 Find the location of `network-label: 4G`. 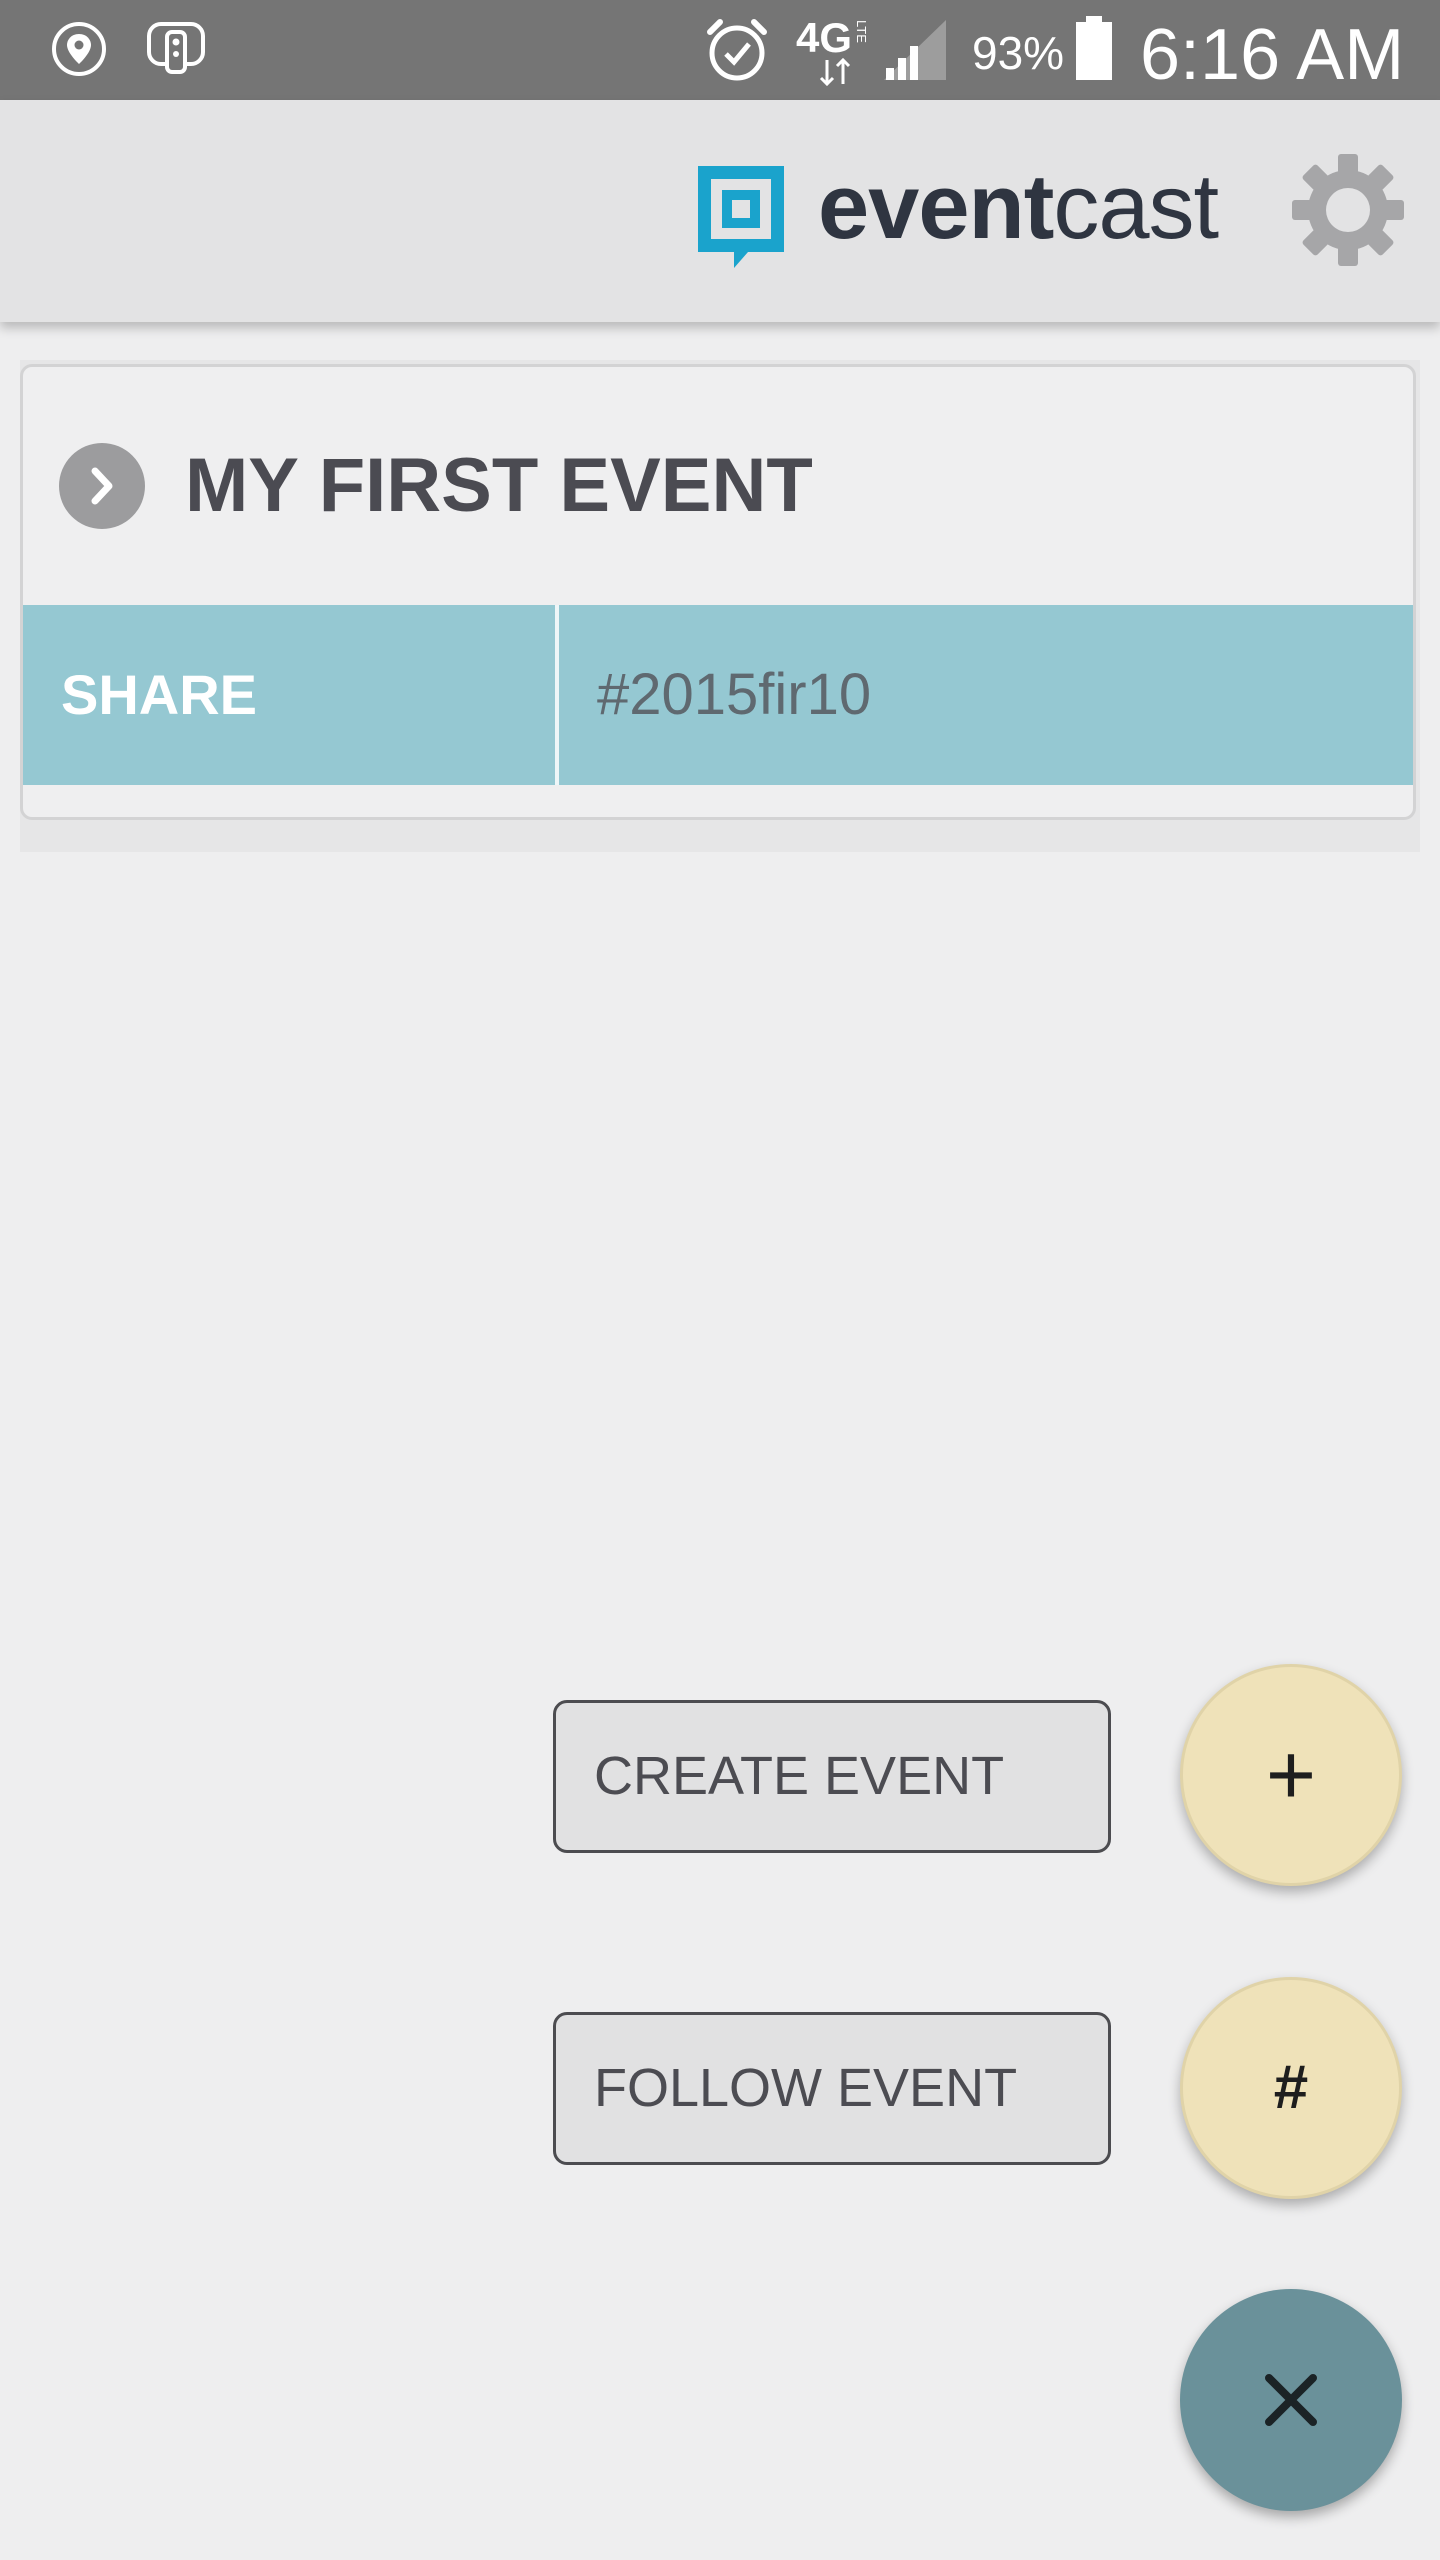

network-label: 4G is located at coordinates (824, 37).